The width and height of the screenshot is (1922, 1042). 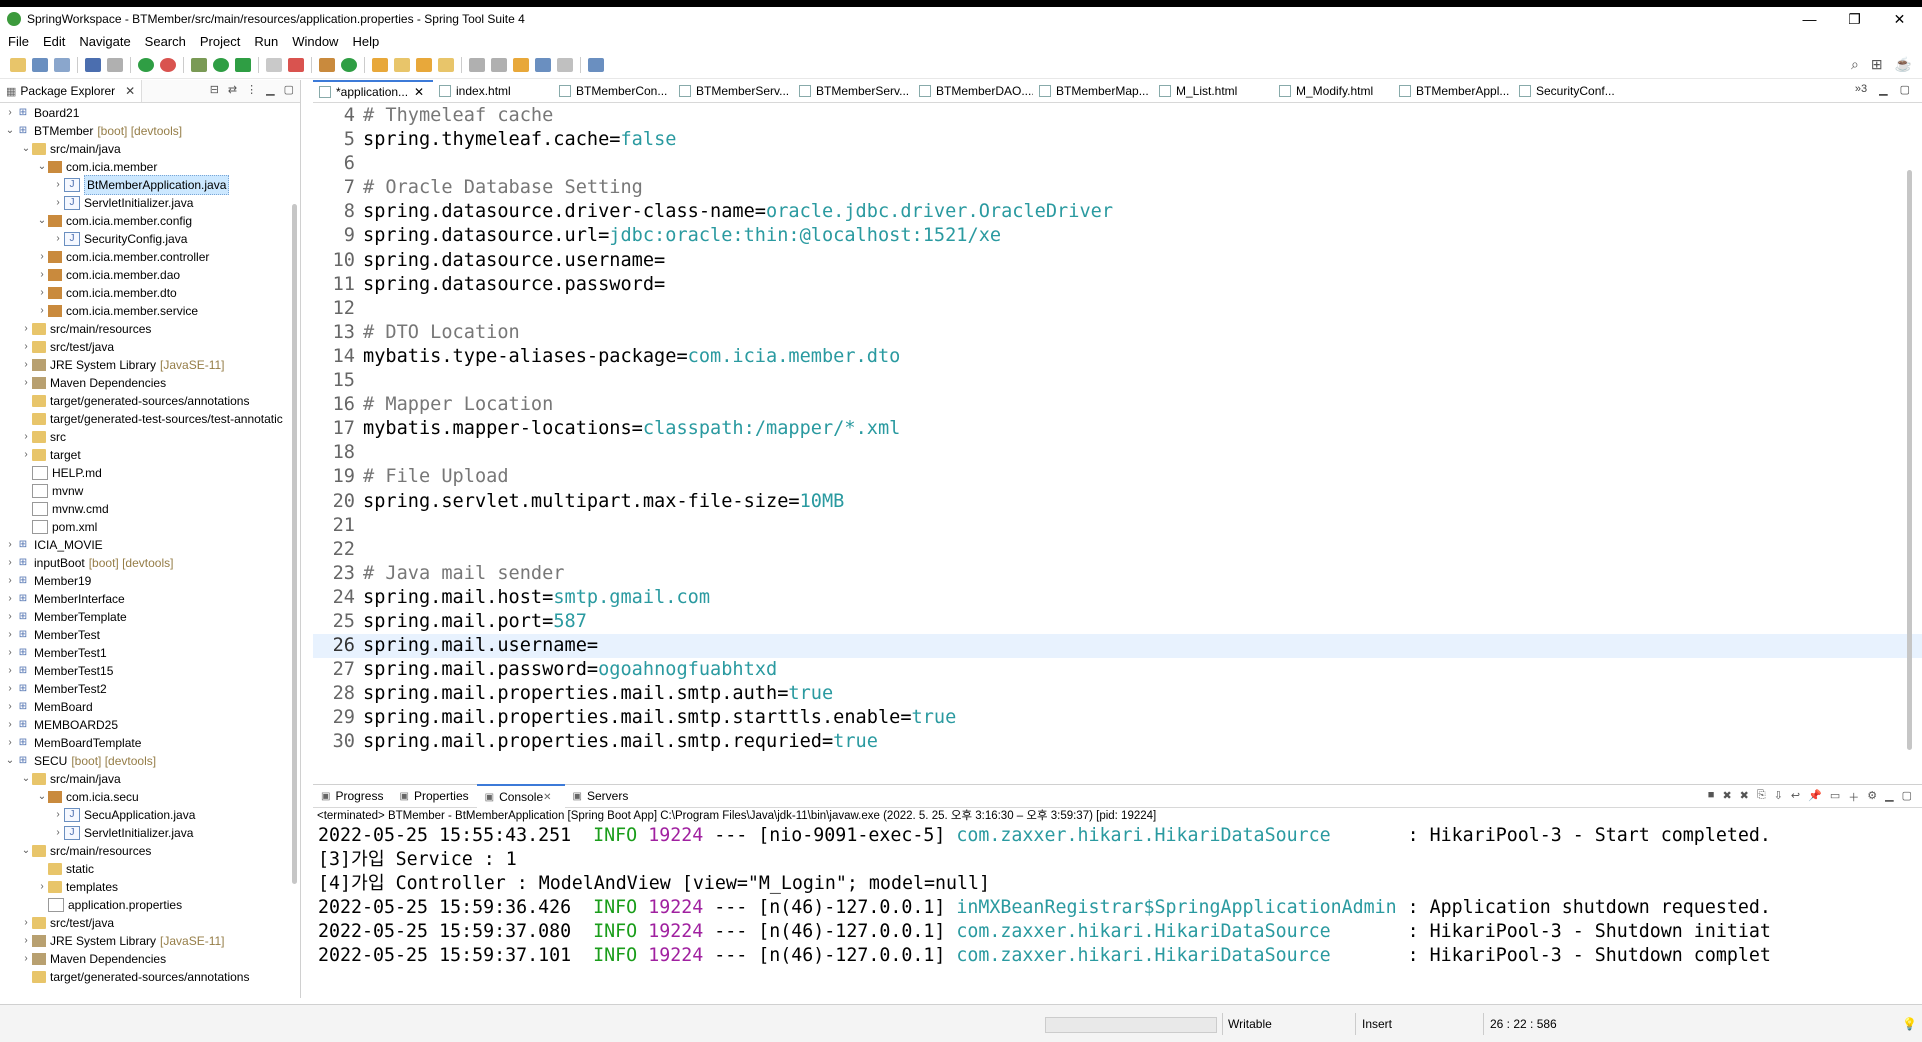 What do you see at coordinates (1117, 164) in the screenshot?
I see `code-line: 6` at bounding box center [1117, 164].